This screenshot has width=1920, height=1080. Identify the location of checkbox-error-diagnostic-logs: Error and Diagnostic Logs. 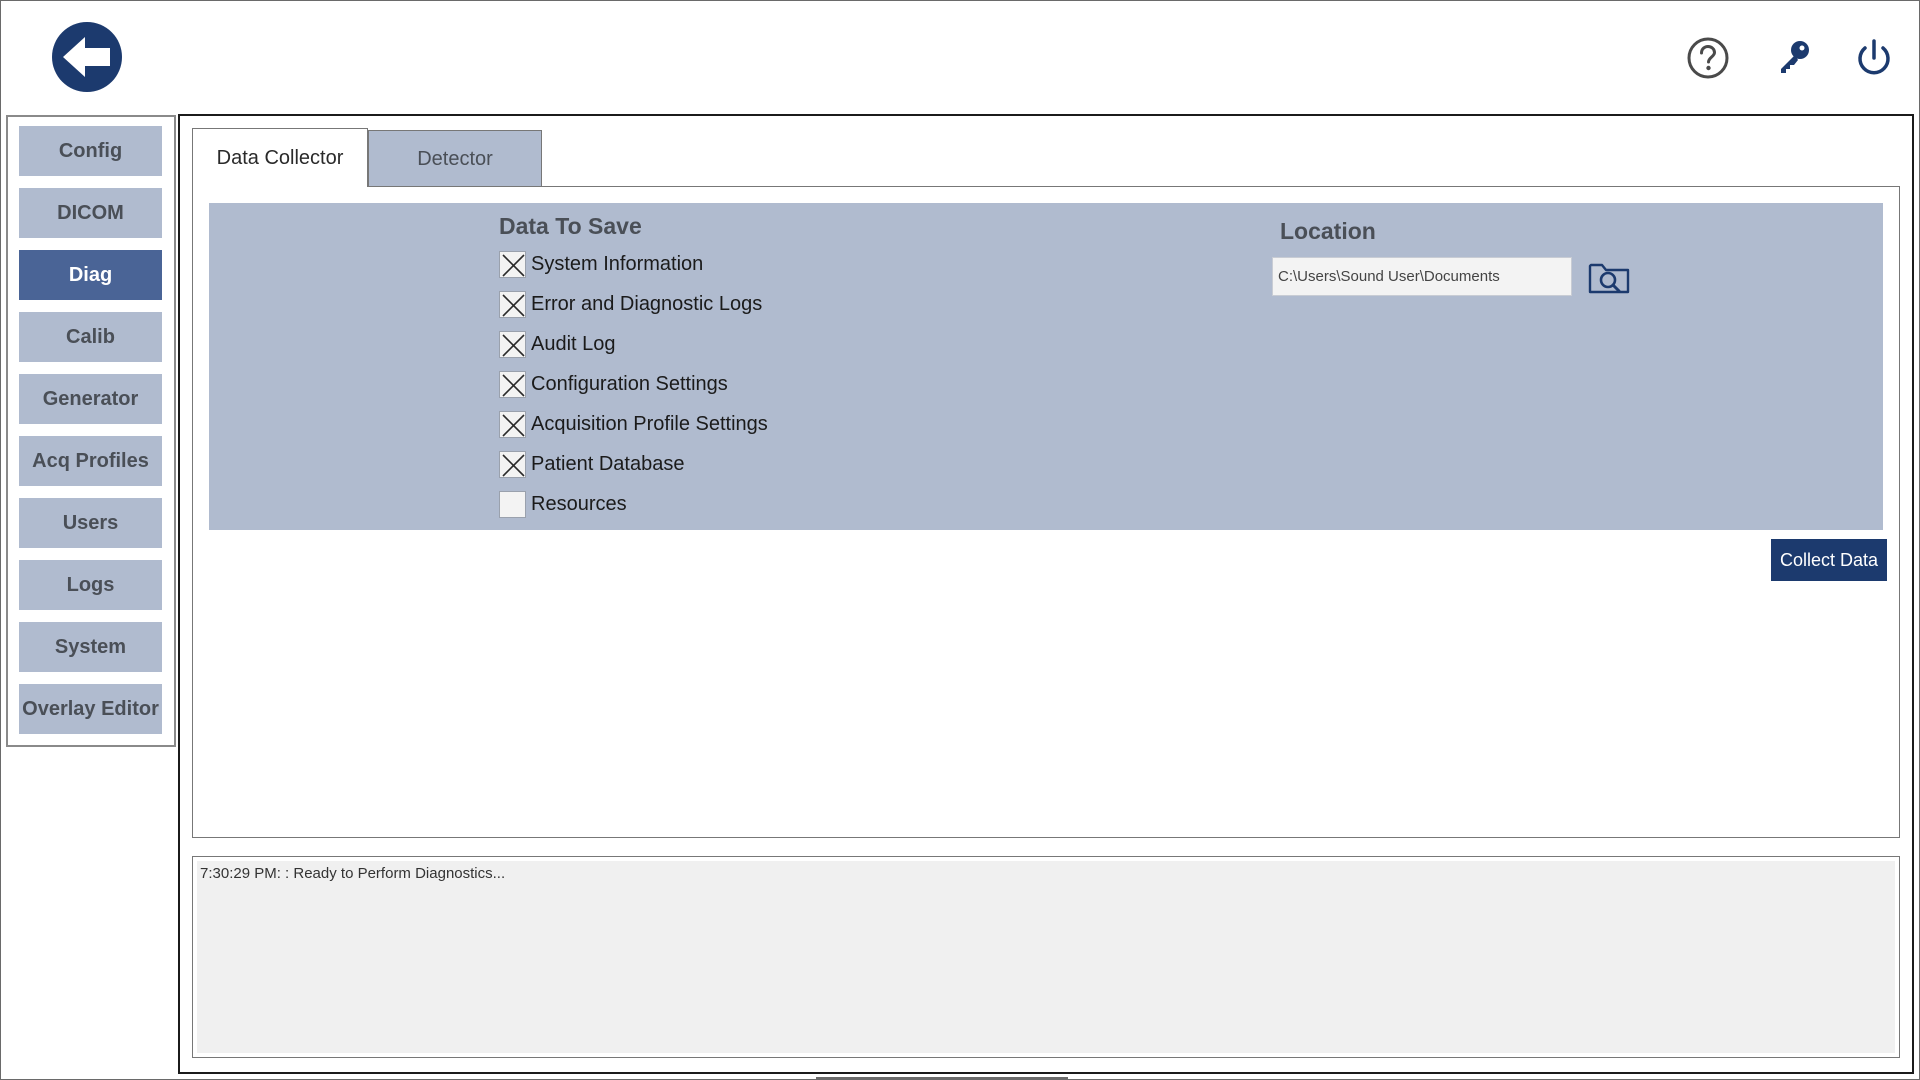
(630, 304).